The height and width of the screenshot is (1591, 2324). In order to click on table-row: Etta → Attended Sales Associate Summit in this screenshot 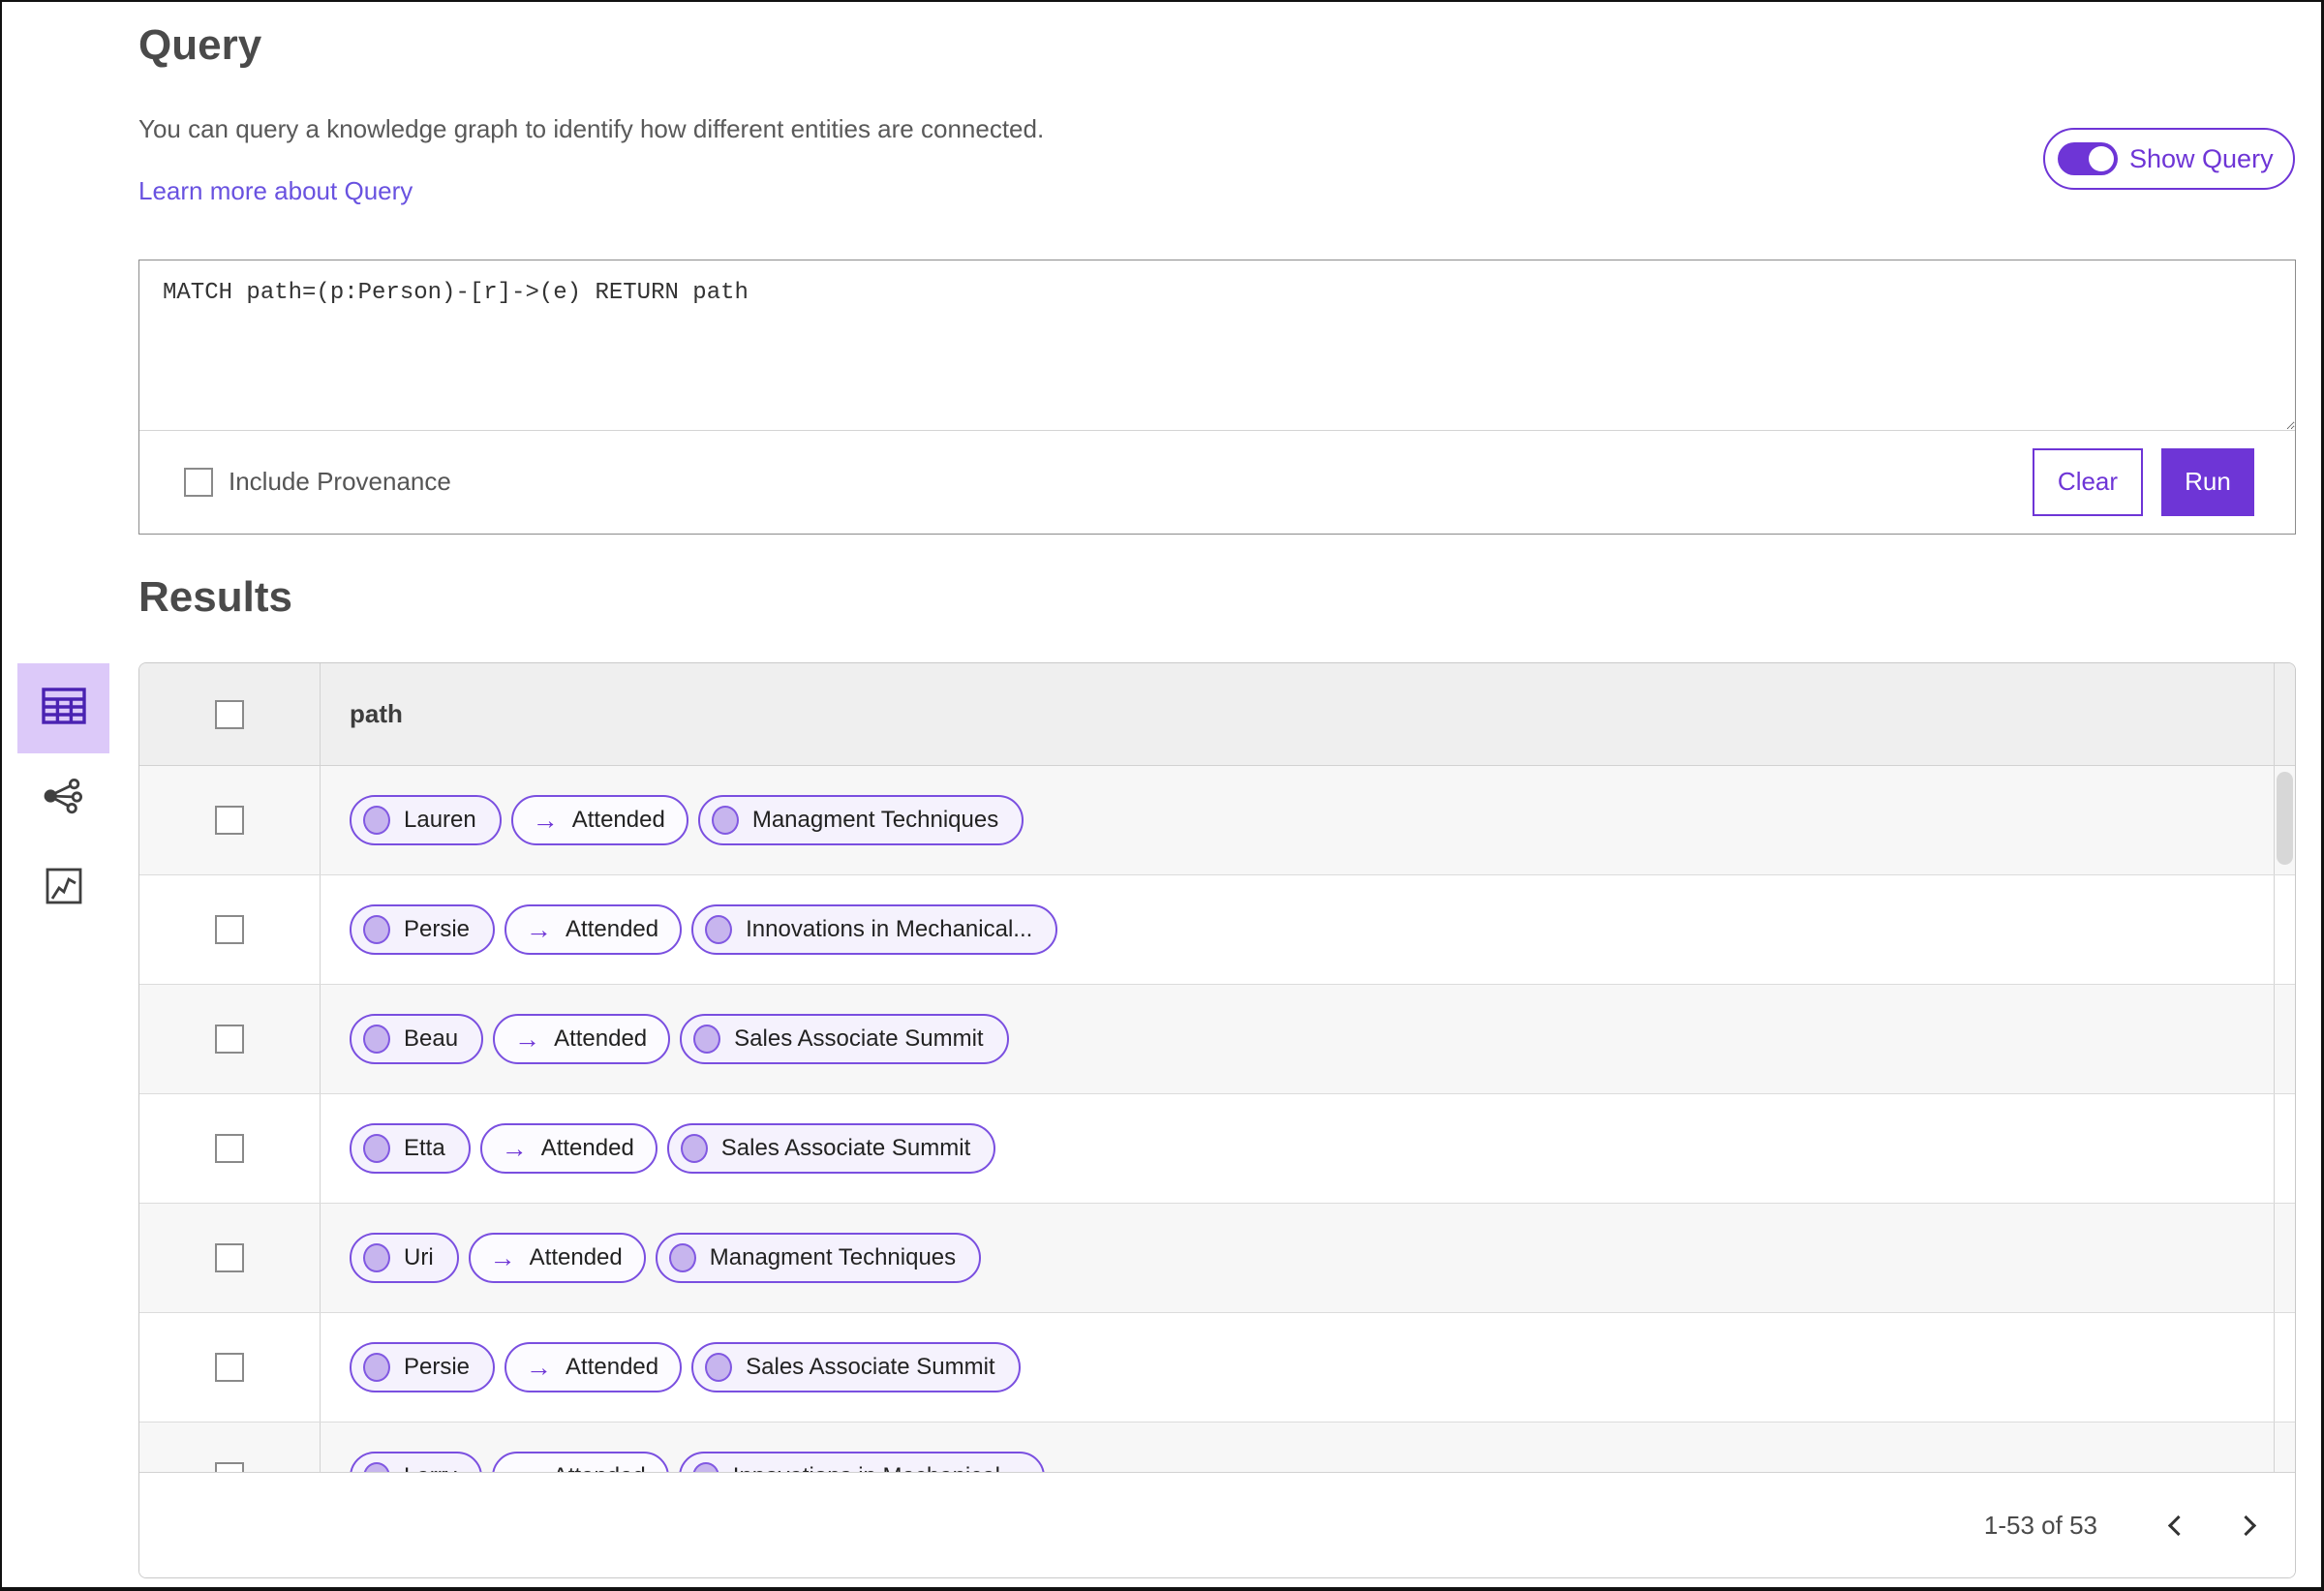, I will do `click(1217, 1149)`.